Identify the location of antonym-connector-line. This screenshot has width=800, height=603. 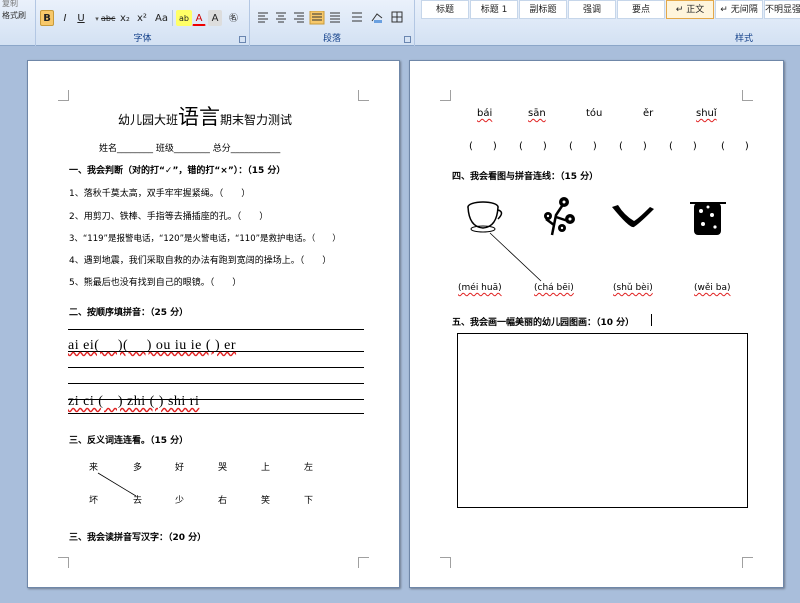
(117, 484).